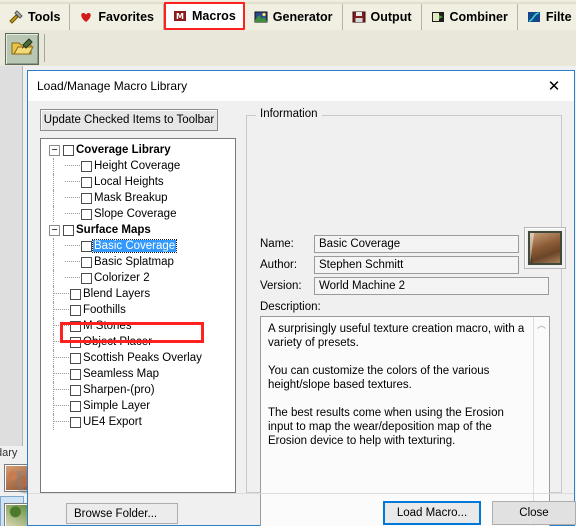 The width and height of the screenshot is (576, 526). What do you see at coordinates (86, 17) in the screenshot?
I see `heart-icon` at bounding box center [86, 17].